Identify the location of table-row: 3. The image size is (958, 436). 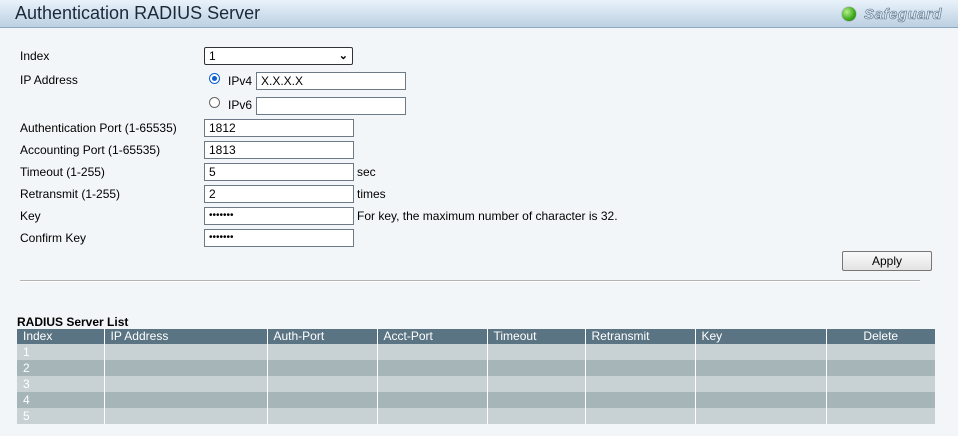
(476, 384).